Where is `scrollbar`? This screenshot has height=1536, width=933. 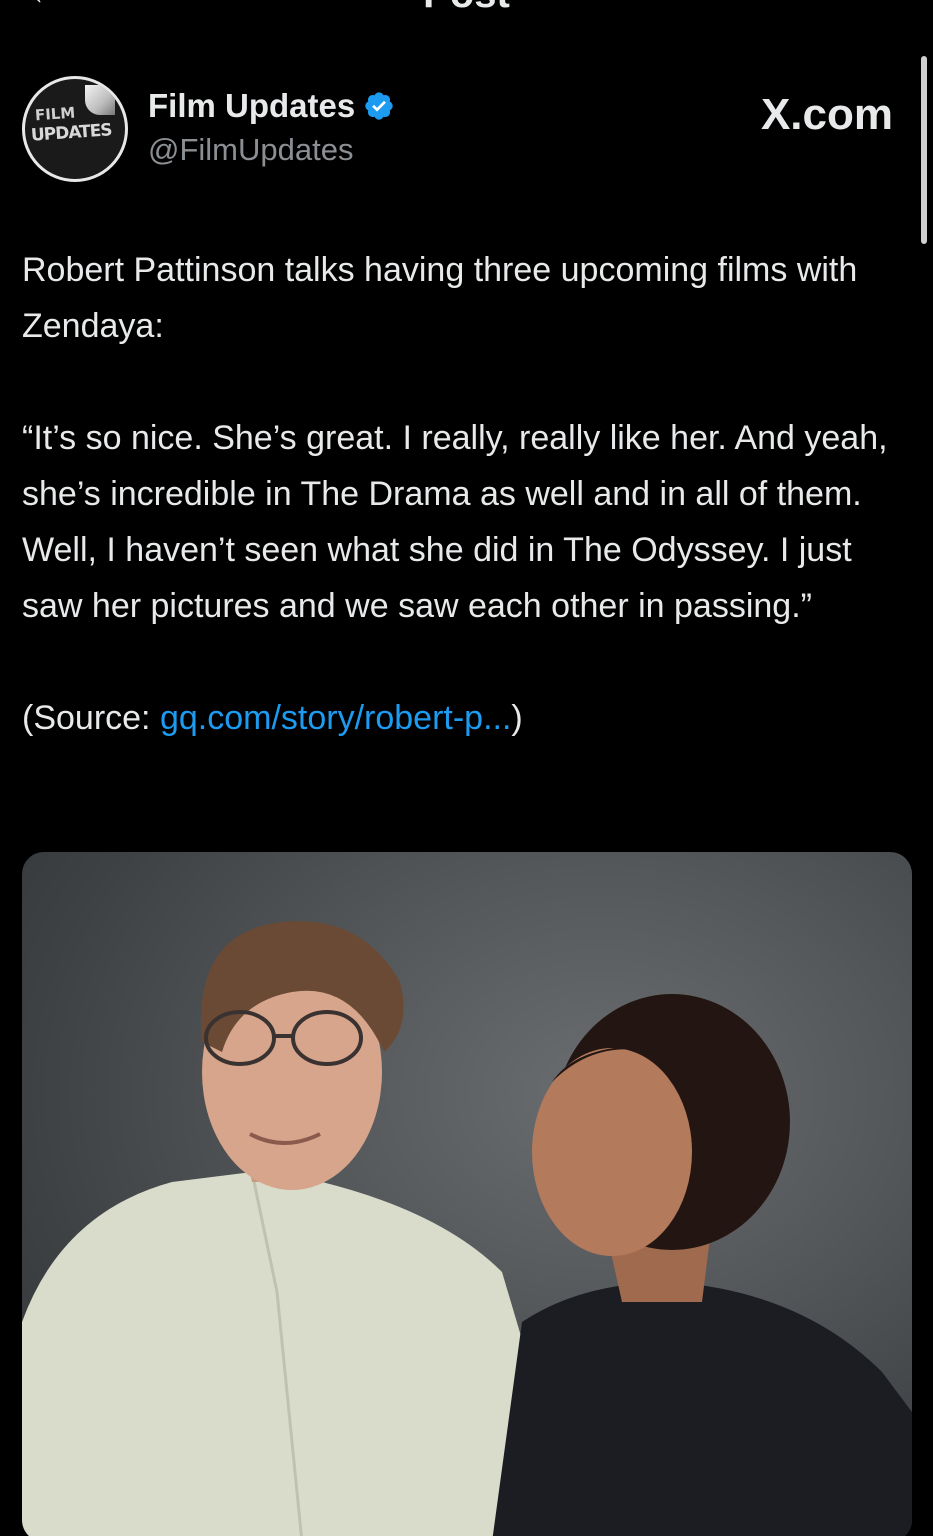
scrollbar is located at coordinates (924, 150).